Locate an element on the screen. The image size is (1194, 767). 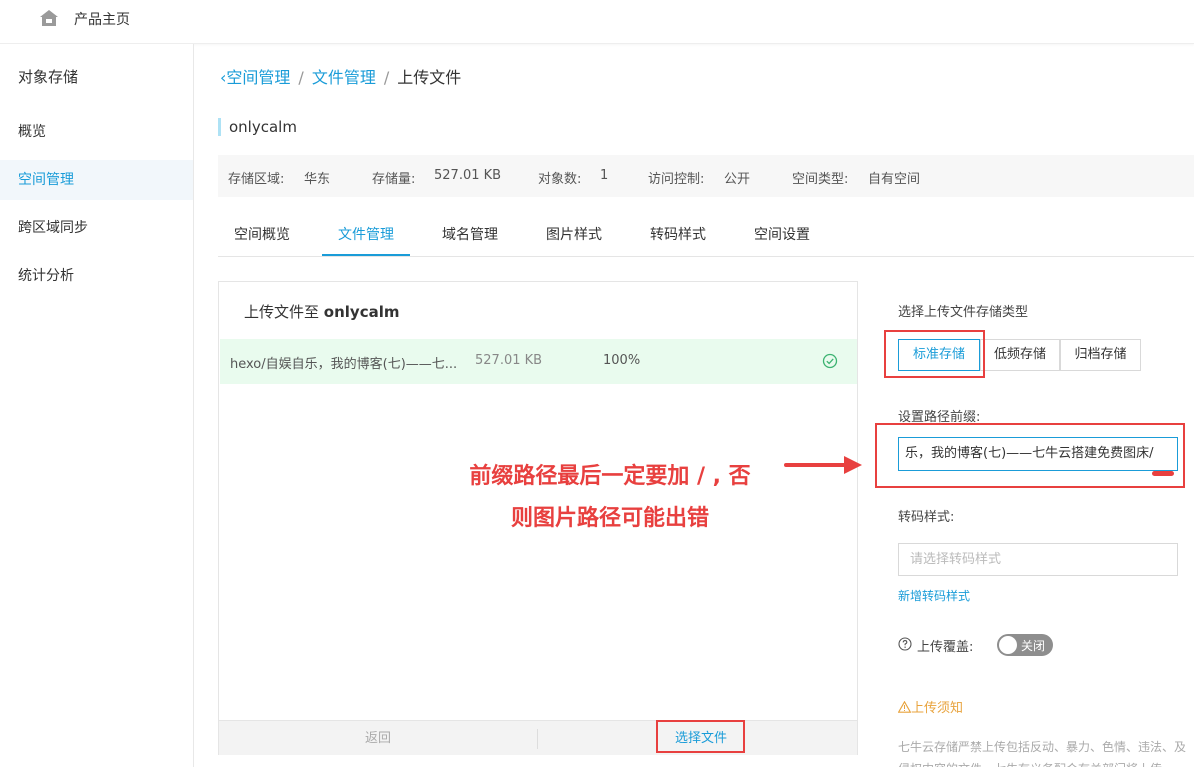
region-label: 存储区域: is located at coordinates (256, 179).